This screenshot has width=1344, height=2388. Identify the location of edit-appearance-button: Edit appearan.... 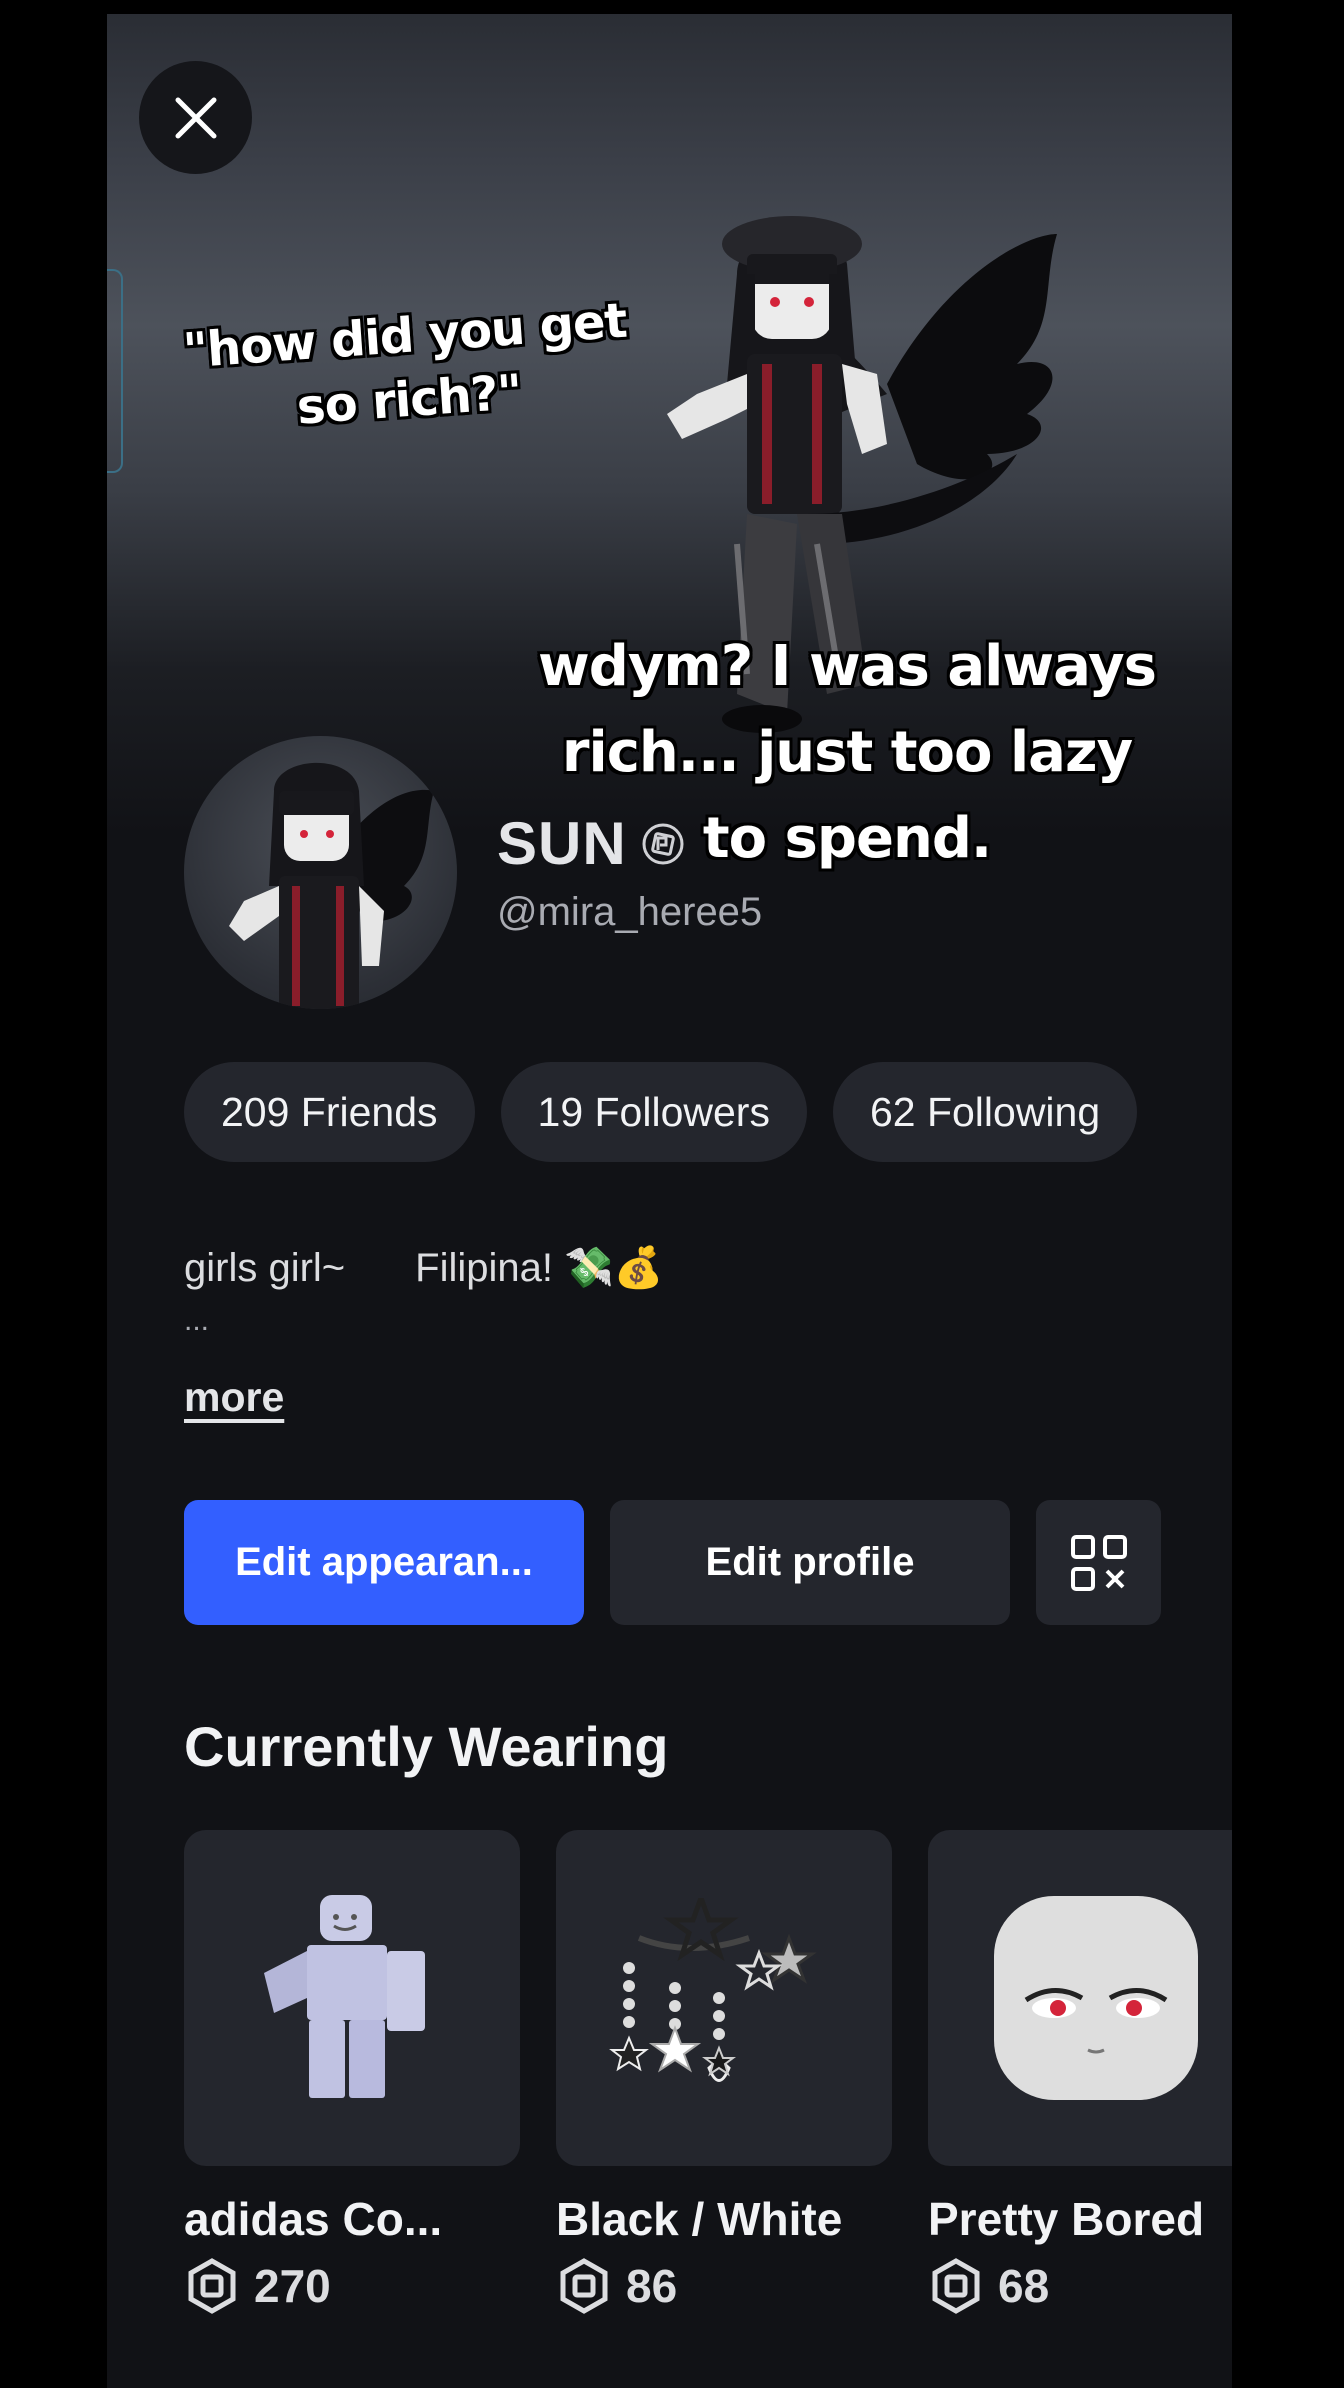
(384, 1562).